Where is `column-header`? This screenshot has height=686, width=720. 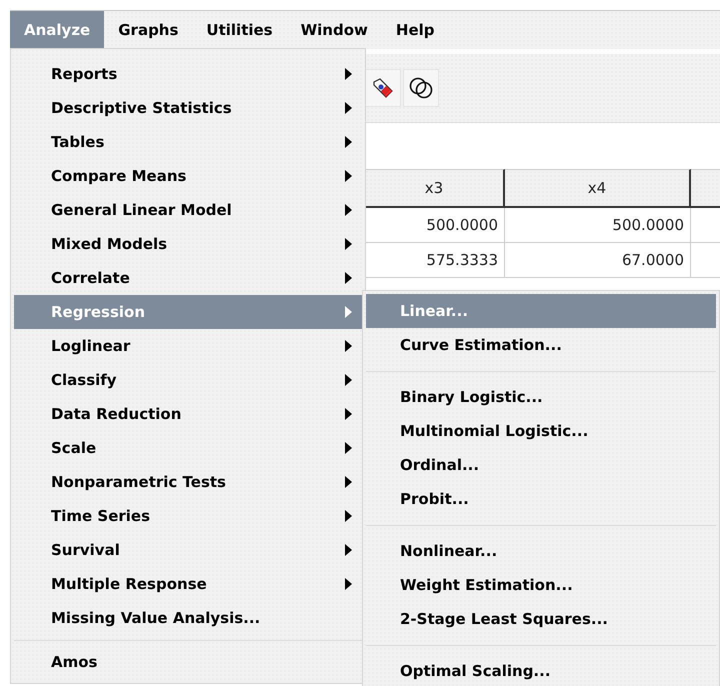
column-header is located at coordinates (705, 188).